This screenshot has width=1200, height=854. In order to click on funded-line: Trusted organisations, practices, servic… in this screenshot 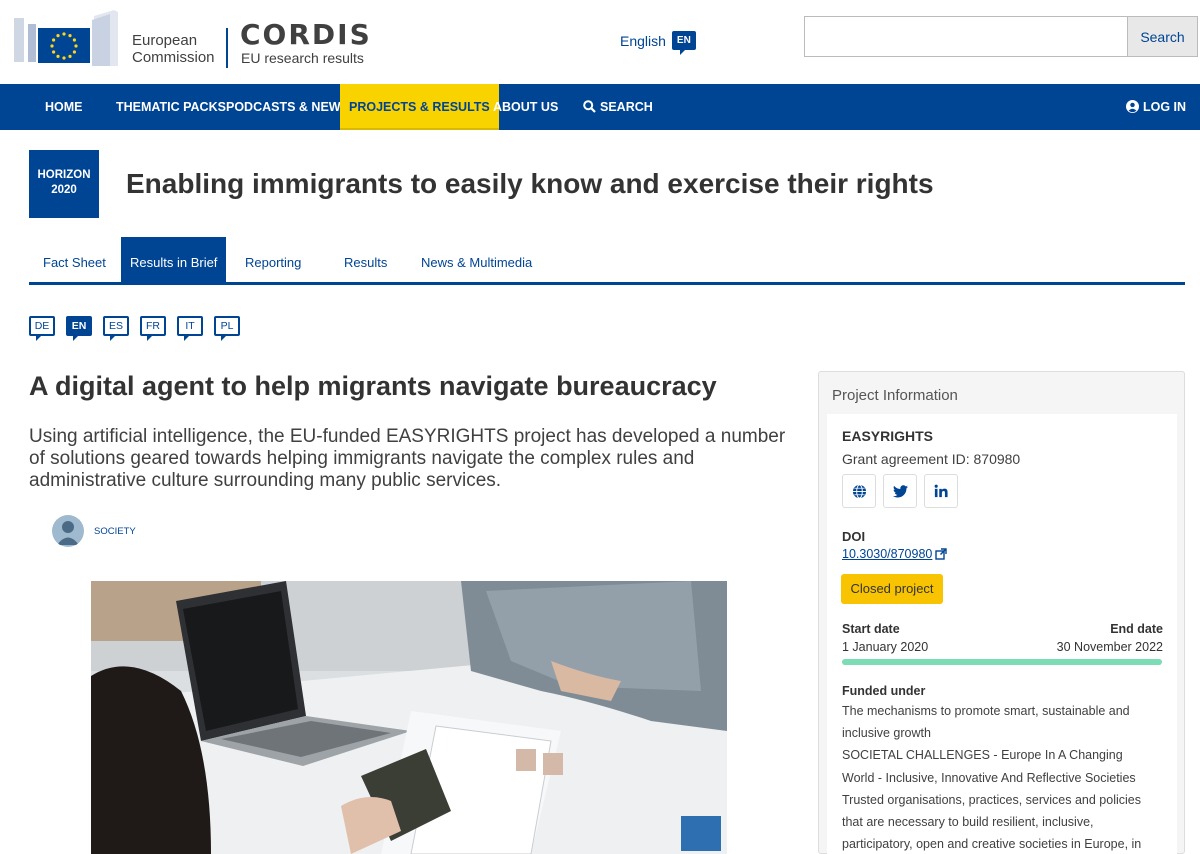, I will do `click(991, 799)`.